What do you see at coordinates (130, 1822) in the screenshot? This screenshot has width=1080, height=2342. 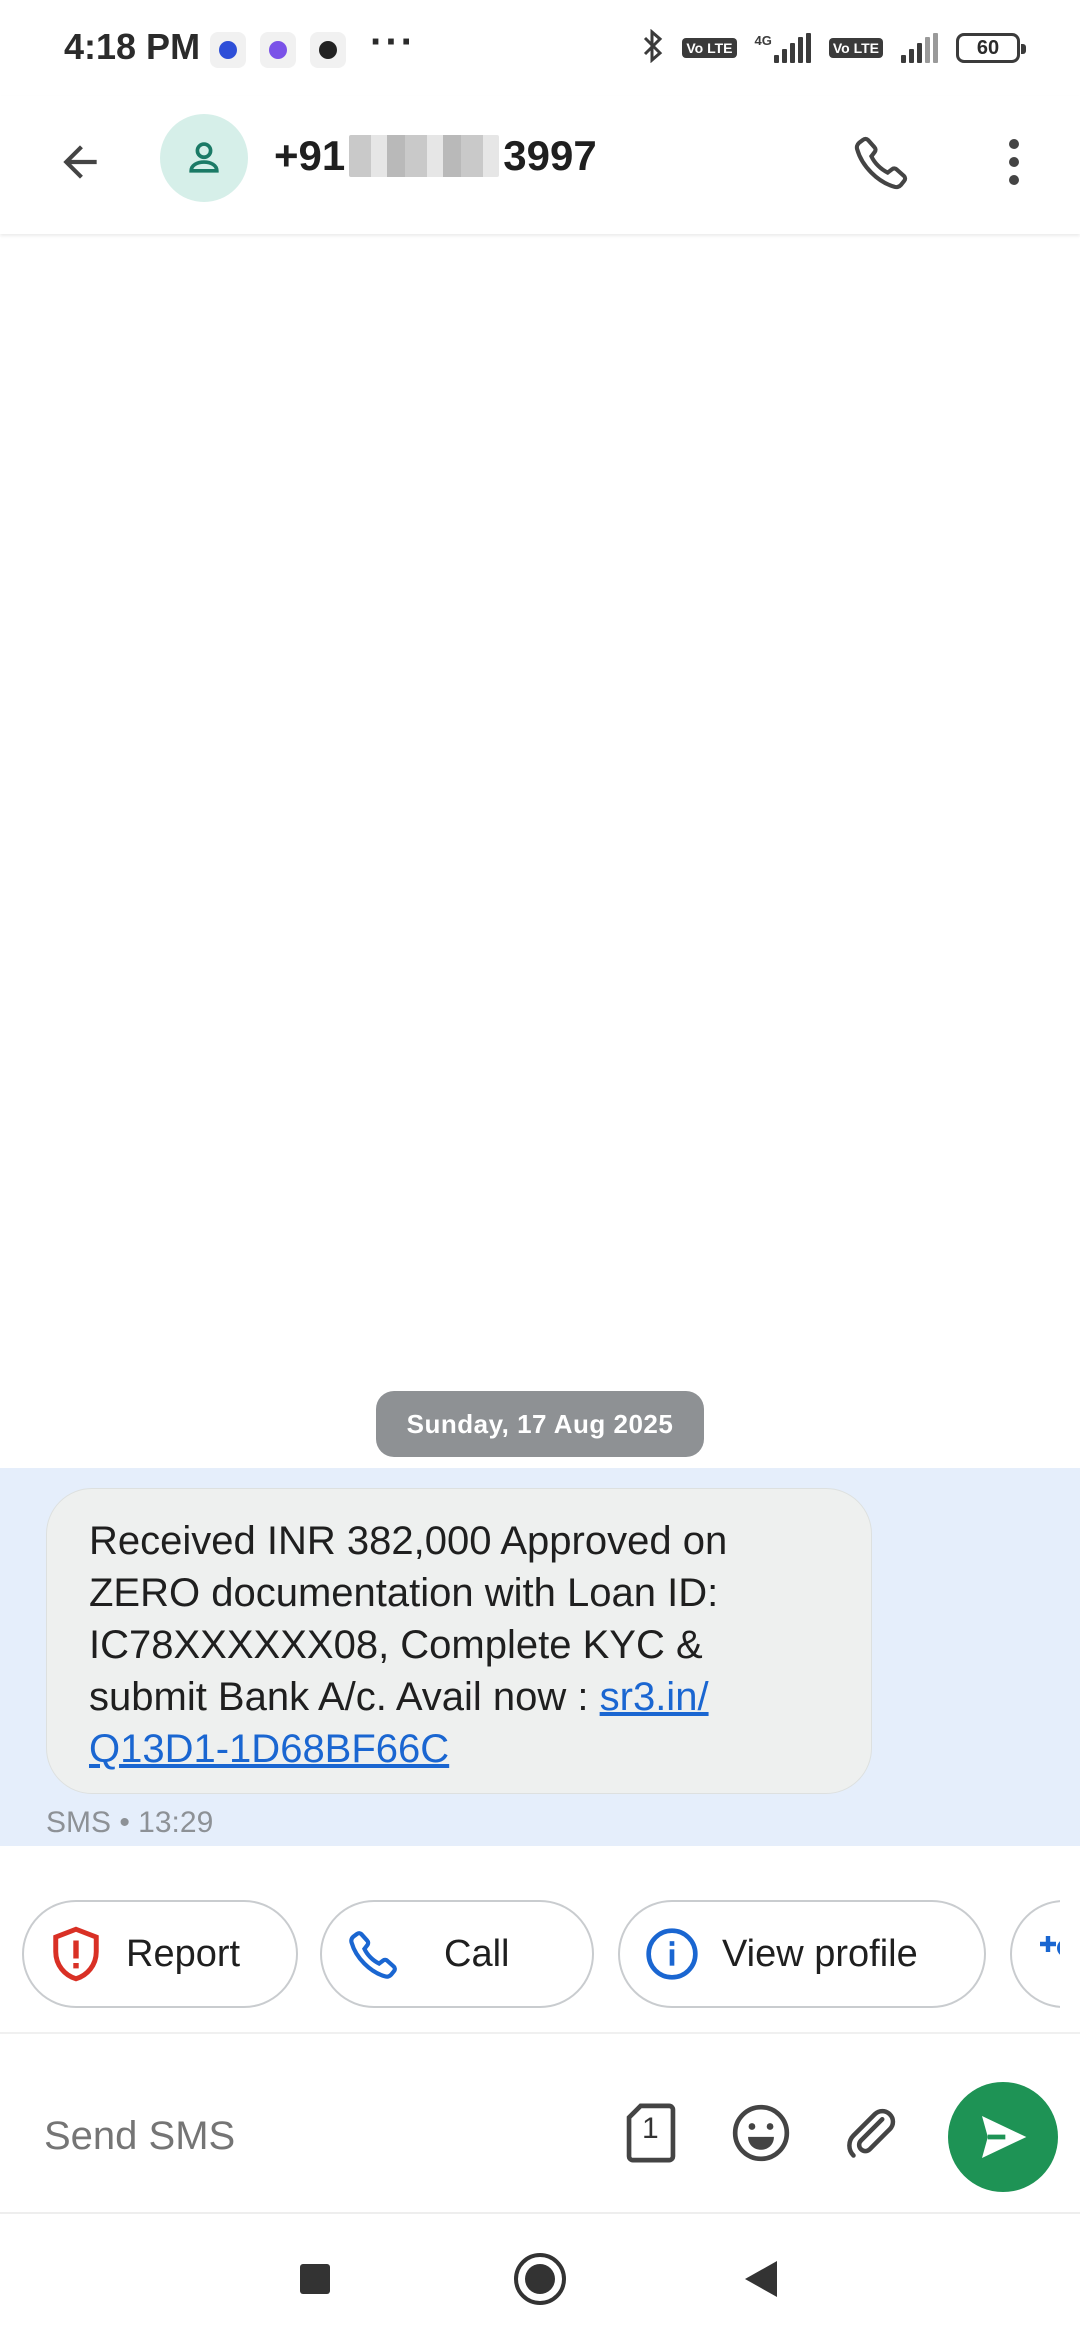 I see `message-meta: SMS • 13:29` at bounding box center [130, 1822].